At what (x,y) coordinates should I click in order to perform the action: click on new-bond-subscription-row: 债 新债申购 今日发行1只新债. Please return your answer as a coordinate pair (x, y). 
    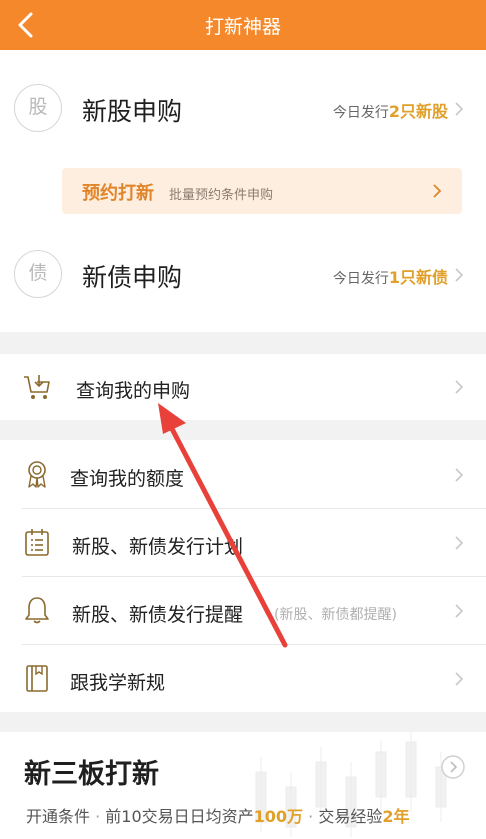
    Looking at the image, I should click on (243, 276).